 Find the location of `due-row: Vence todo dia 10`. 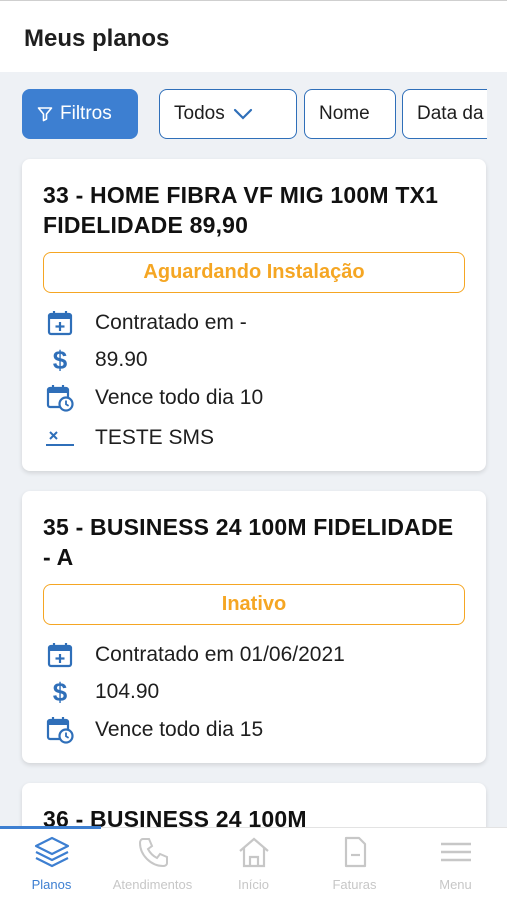

due-row: Vence todo dia 10 is located at coordinates (154, 398).